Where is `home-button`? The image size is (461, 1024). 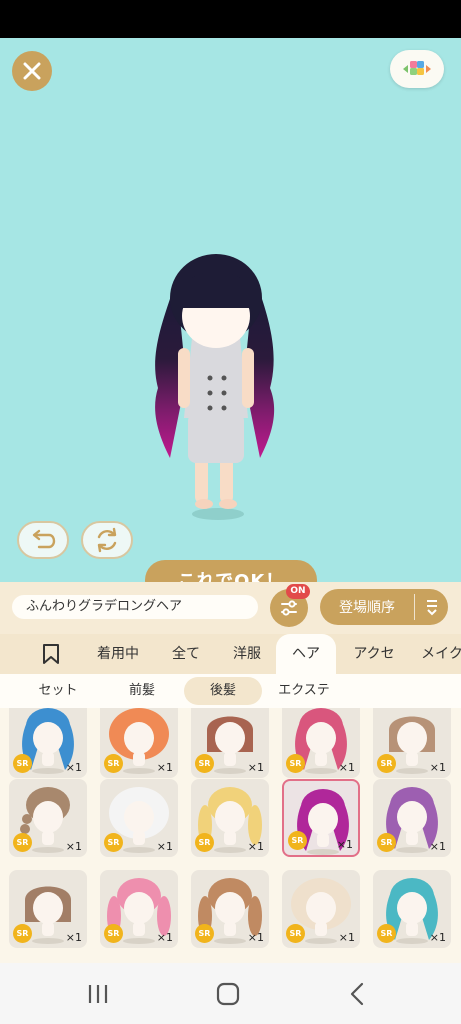
home-button is located at coordinates (228, 996).